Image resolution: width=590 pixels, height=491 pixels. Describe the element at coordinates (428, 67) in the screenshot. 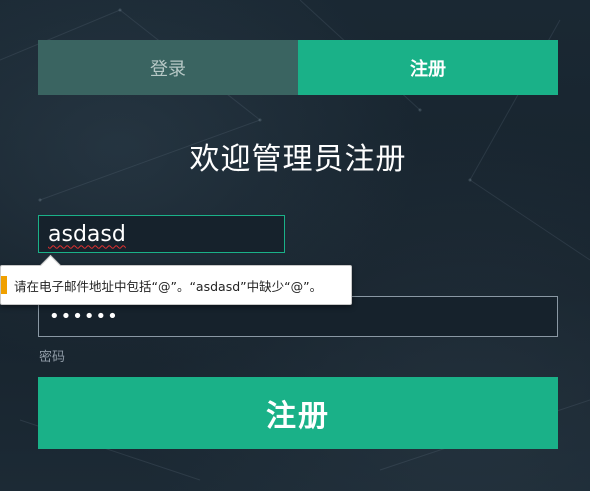

I see `tab-register: 注册` at that location.